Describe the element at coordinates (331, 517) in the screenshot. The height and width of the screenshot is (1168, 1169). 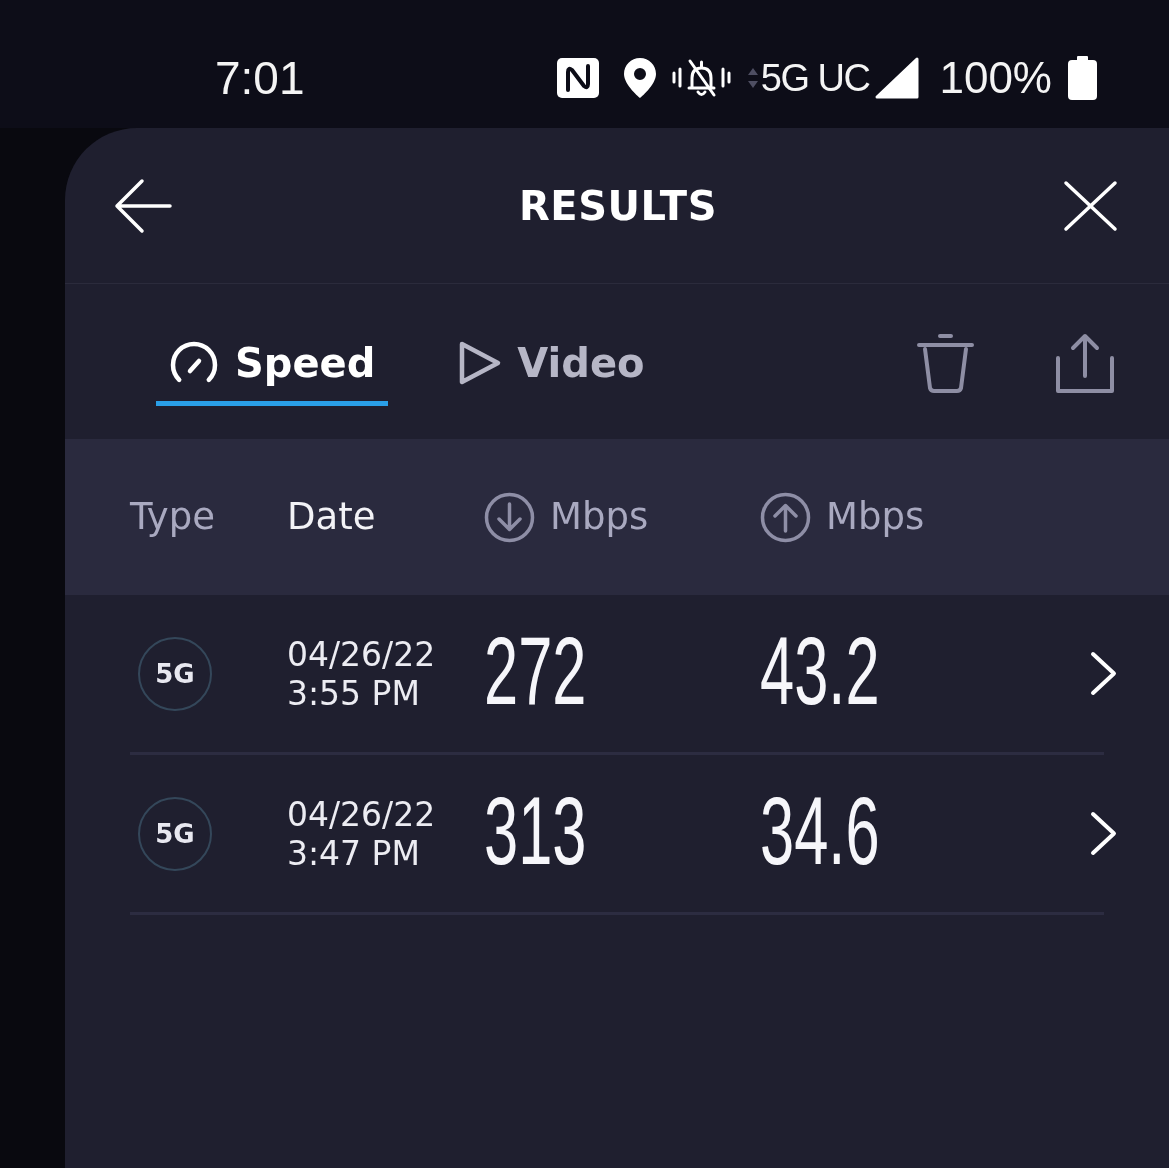
I see `column-header: Date` at that location.